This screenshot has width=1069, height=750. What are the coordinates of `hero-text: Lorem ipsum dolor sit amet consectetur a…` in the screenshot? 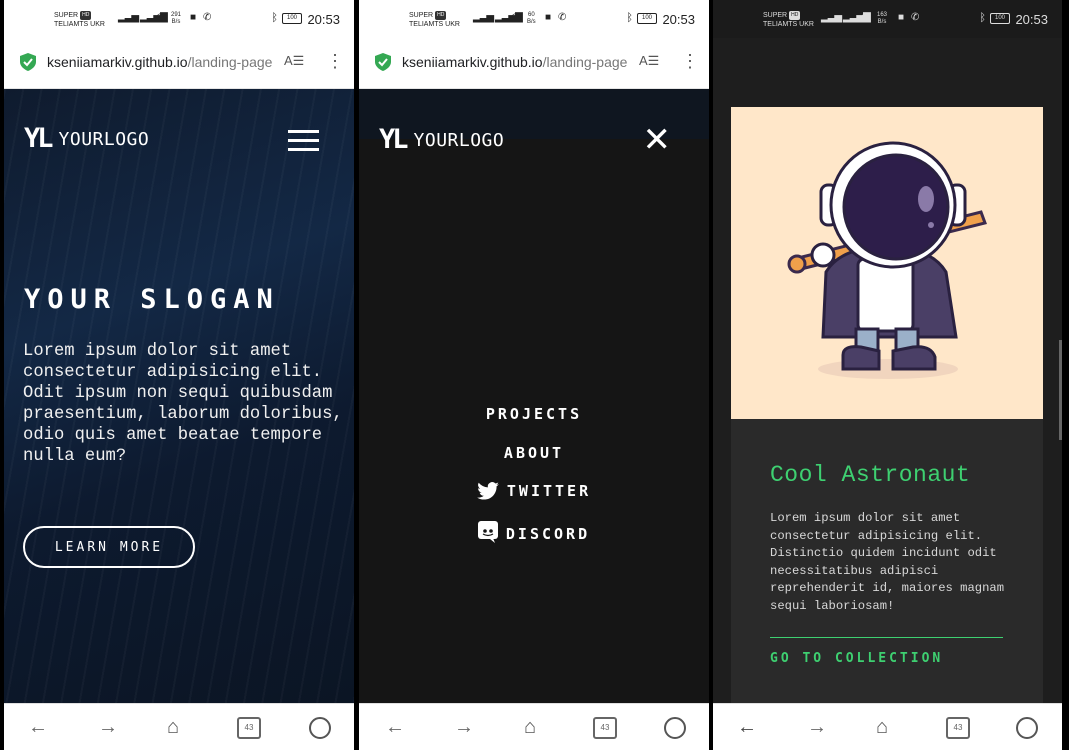 It's located at (183, 404).